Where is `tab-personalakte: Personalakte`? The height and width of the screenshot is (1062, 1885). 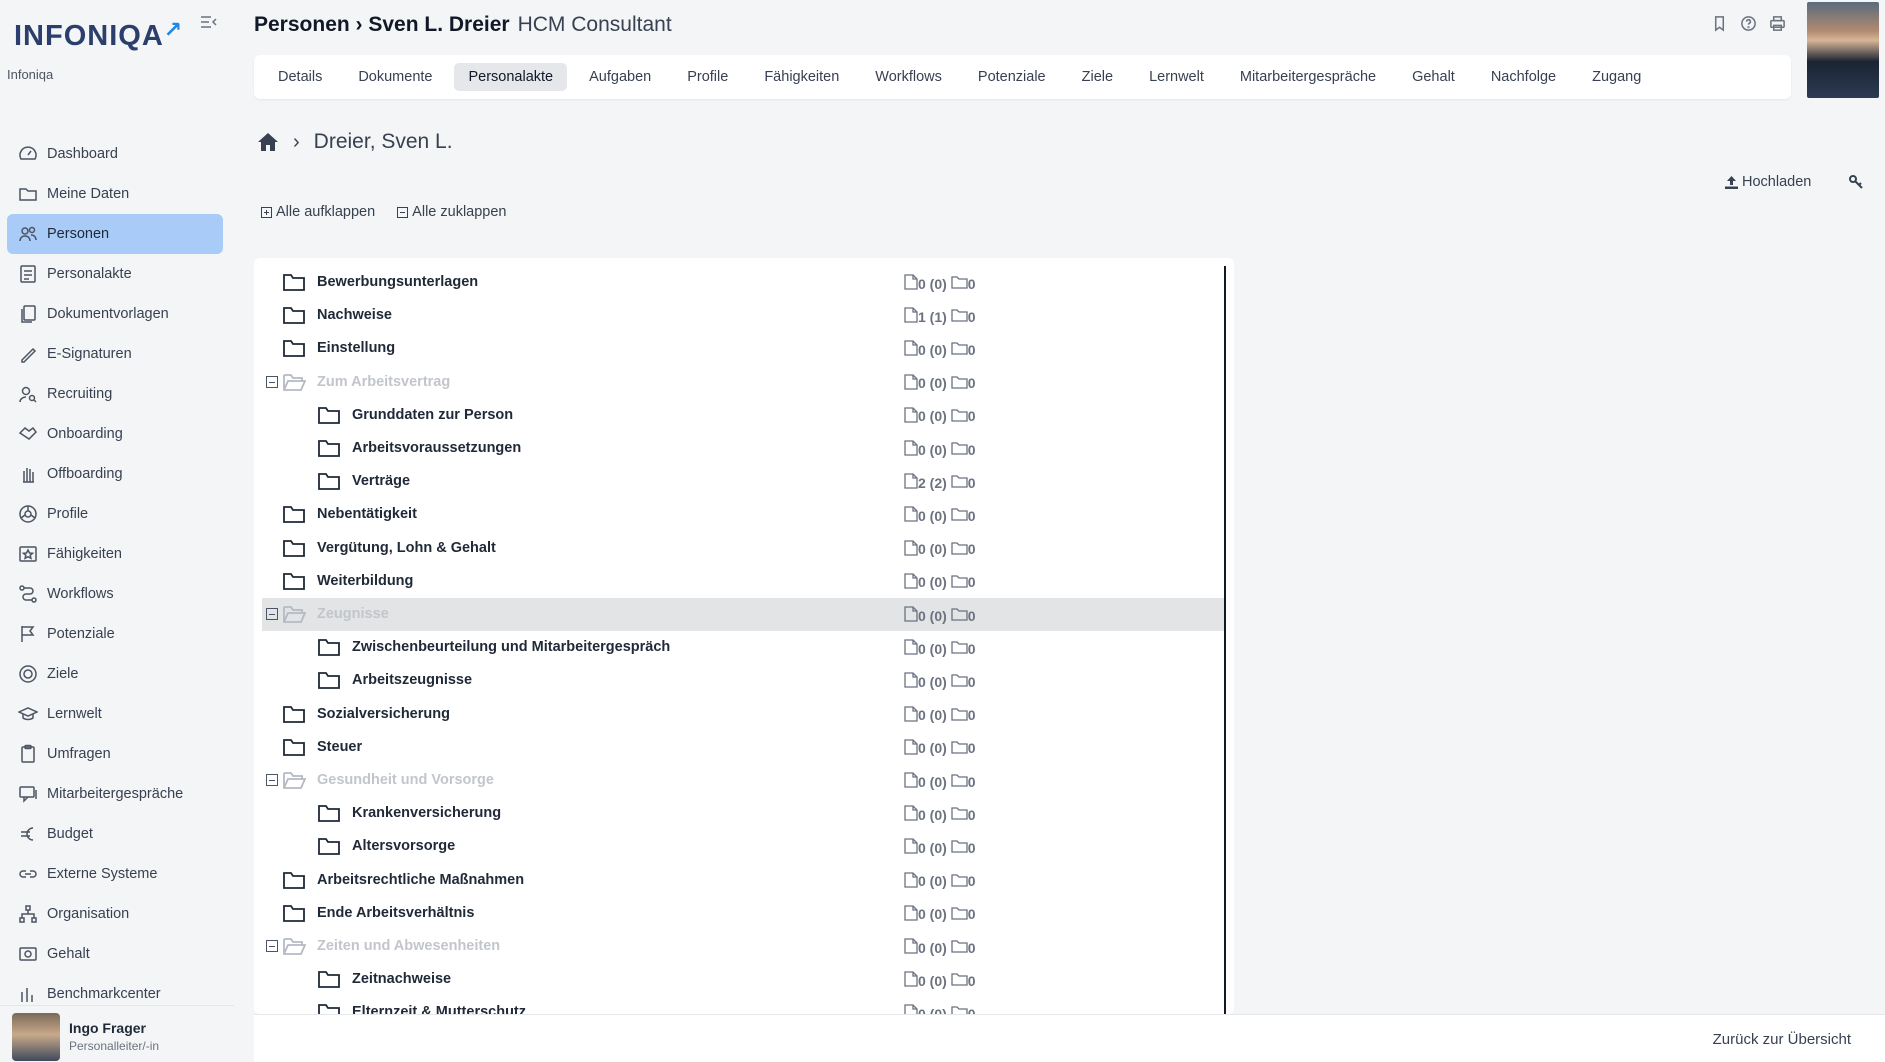
tab-personalakte: Personalakte is located at coordinates (511, 77).